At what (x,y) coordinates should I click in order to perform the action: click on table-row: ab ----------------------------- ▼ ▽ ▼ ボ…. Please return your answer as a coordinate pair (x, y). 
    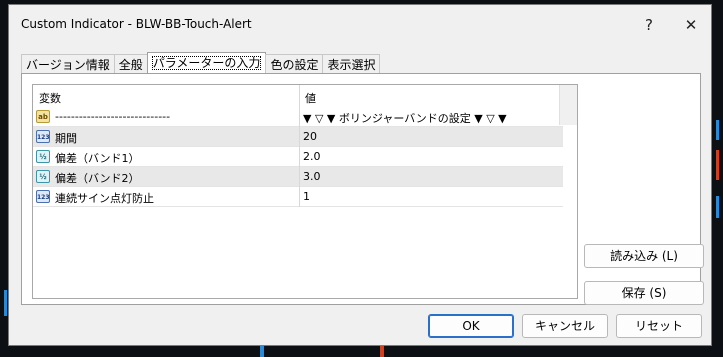
    Looking at the image, I should click on (298, 117).